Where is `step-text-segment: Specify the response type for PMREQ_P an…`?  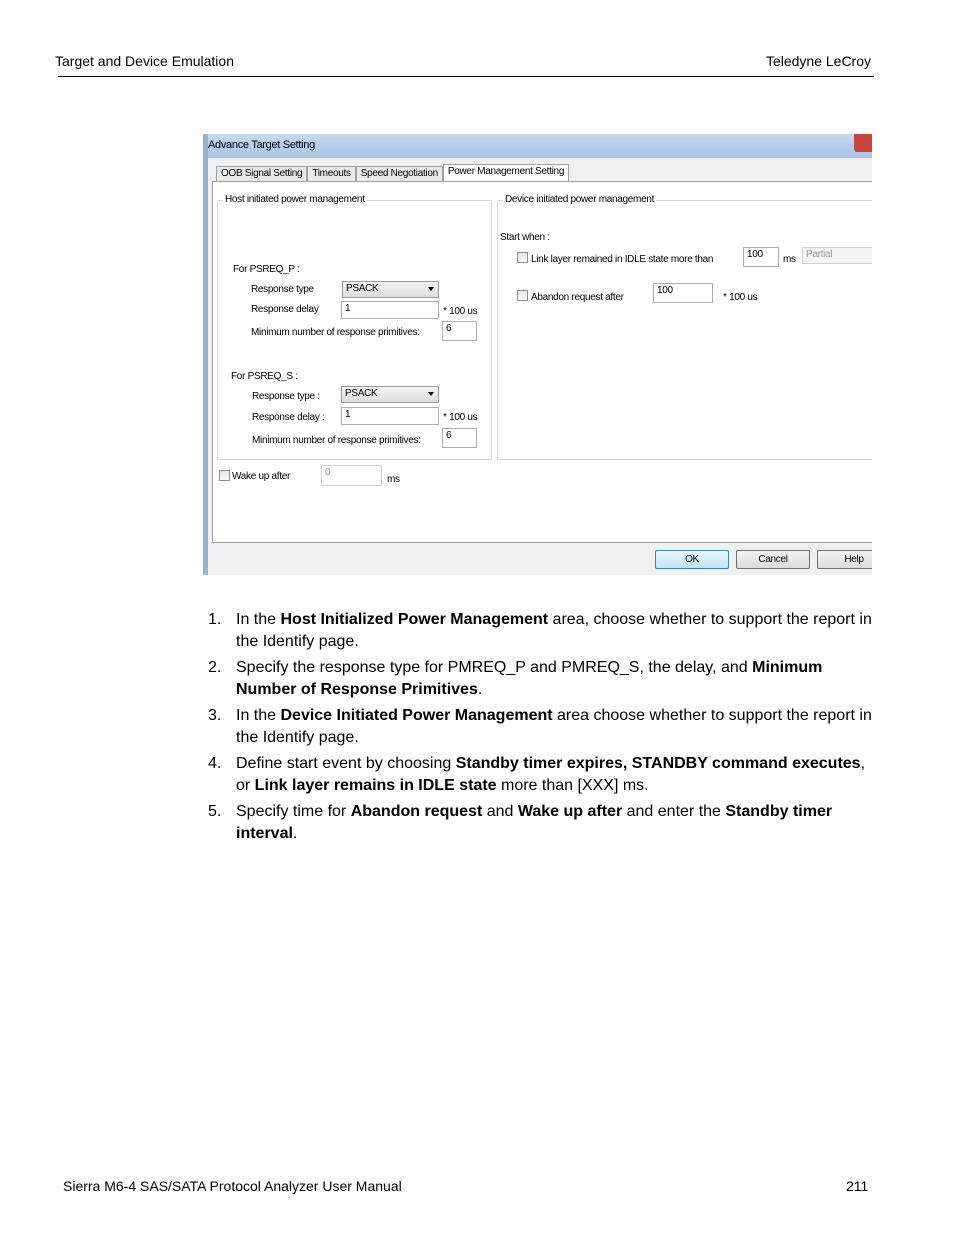
step-text-segment: Specify the response type for PMREQ_P an… is located at coordinates (494, 667).